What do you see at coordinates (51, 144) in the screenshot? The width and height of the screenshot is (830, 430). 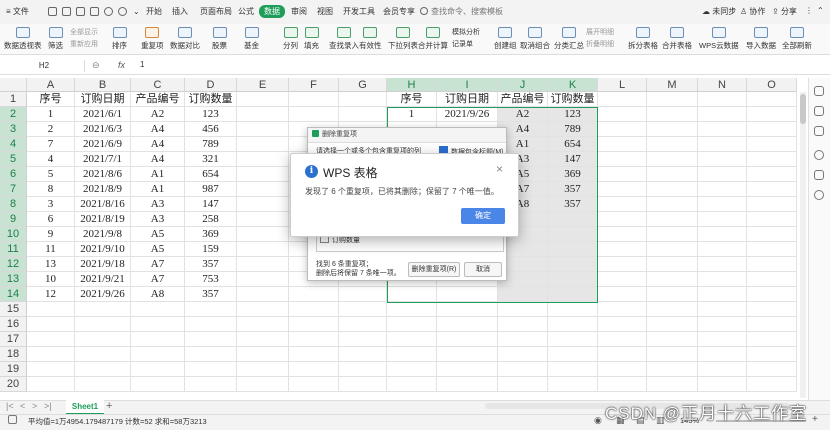 I see `cell-a4: 7` at bounding box center [51, 144].